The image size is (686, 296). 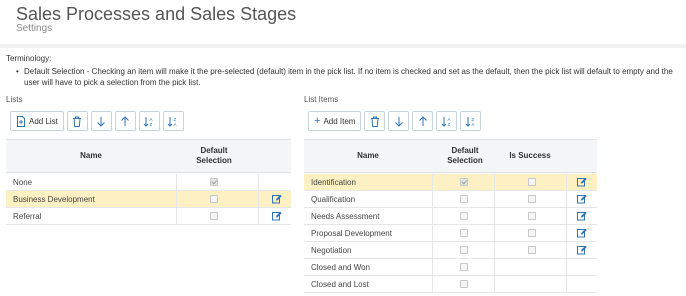 What do you see at coordinates (214, 156) in the screenshot?
I see `lists-column-default-selection: Default Selection` at bounding box center [214, 156].